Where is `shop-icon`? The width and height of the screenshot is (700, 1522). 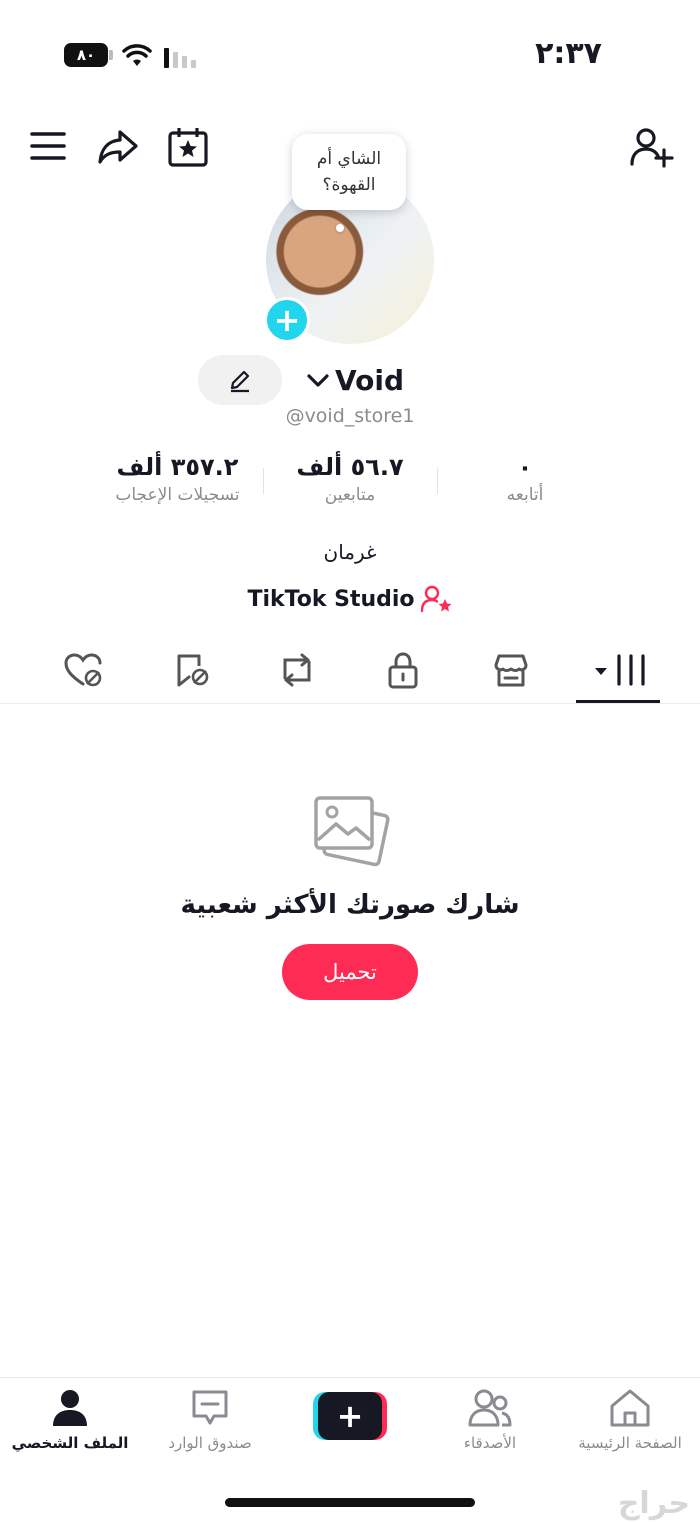
shop-icon is located at coordinates (511, 670).